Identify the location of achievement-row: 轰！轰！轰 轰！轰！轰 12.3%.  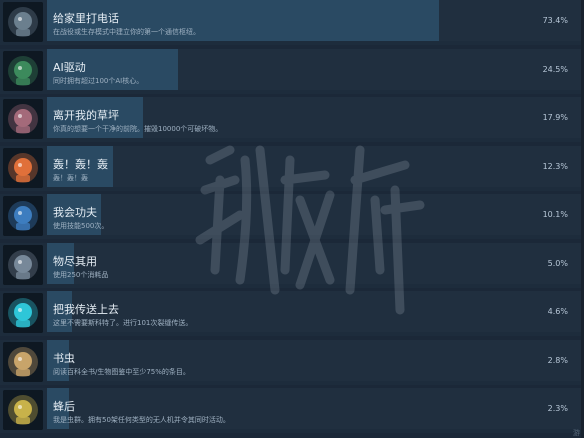
(292, 168).